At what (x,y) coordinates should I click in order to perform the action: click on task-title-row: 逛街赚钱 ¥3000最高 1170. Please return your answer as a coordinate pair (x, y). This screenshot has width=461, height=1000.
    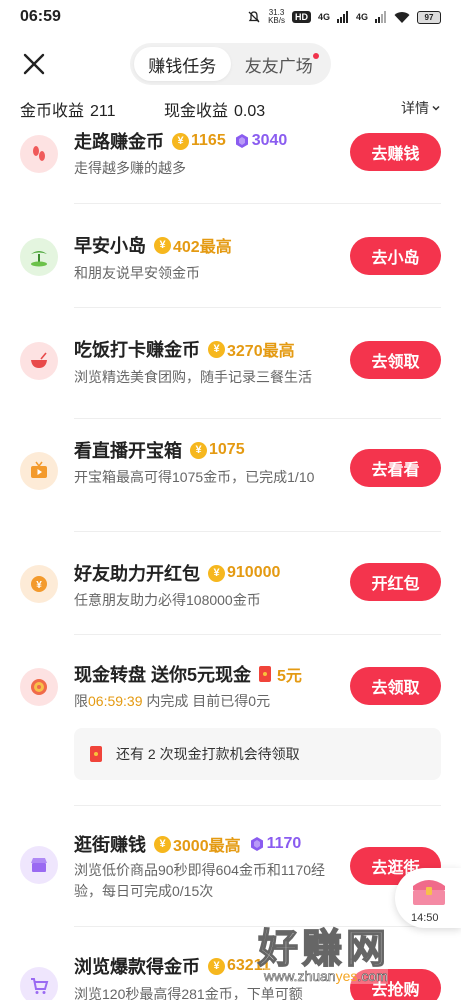
    Looking at the image, I should click on (187, 844).